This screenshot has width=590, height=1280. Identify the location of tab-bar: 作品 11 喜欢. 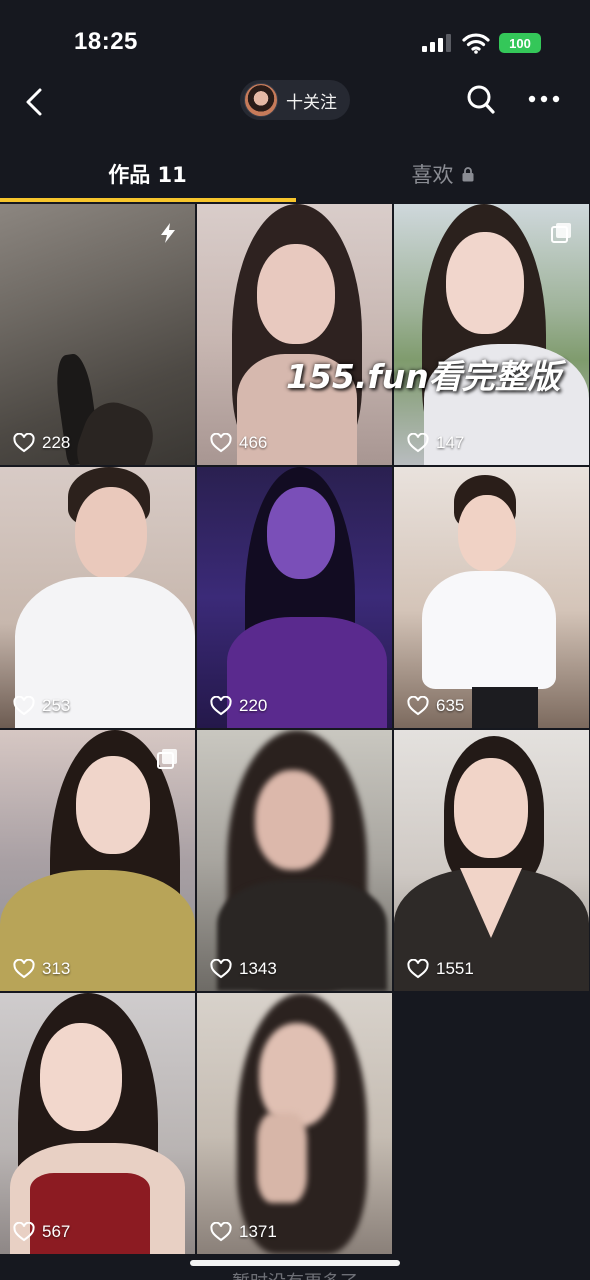
(295, 177).